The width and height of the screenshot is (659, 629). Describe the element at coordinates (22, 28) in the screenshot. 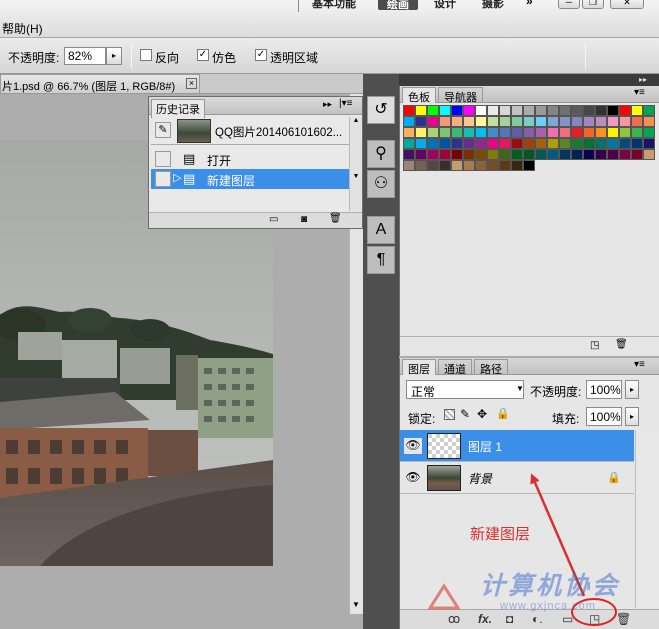

I see `menu-help: 帮助(H)` at that location.